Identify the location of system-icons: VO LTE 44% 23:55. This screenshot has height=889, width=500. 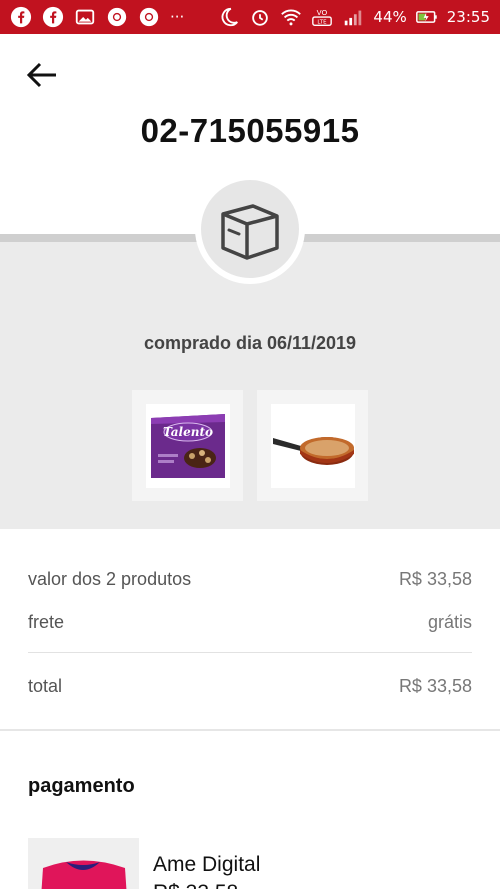
(354, 17).